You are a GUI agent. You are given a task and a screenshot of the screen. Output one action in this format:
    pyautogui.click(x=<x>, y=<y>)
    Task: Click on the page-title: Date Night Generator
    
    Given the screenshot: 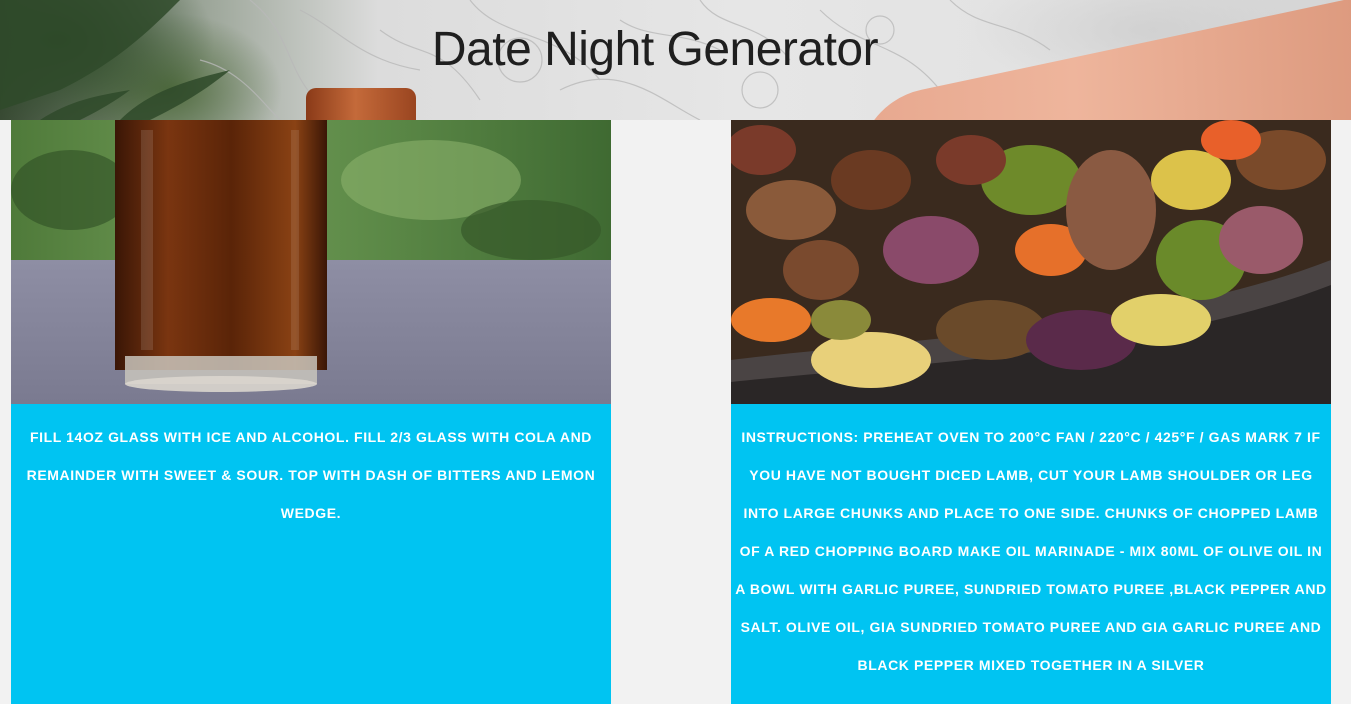 What is the action you would take?
    pyautogui.click(x=655, y=49)
    